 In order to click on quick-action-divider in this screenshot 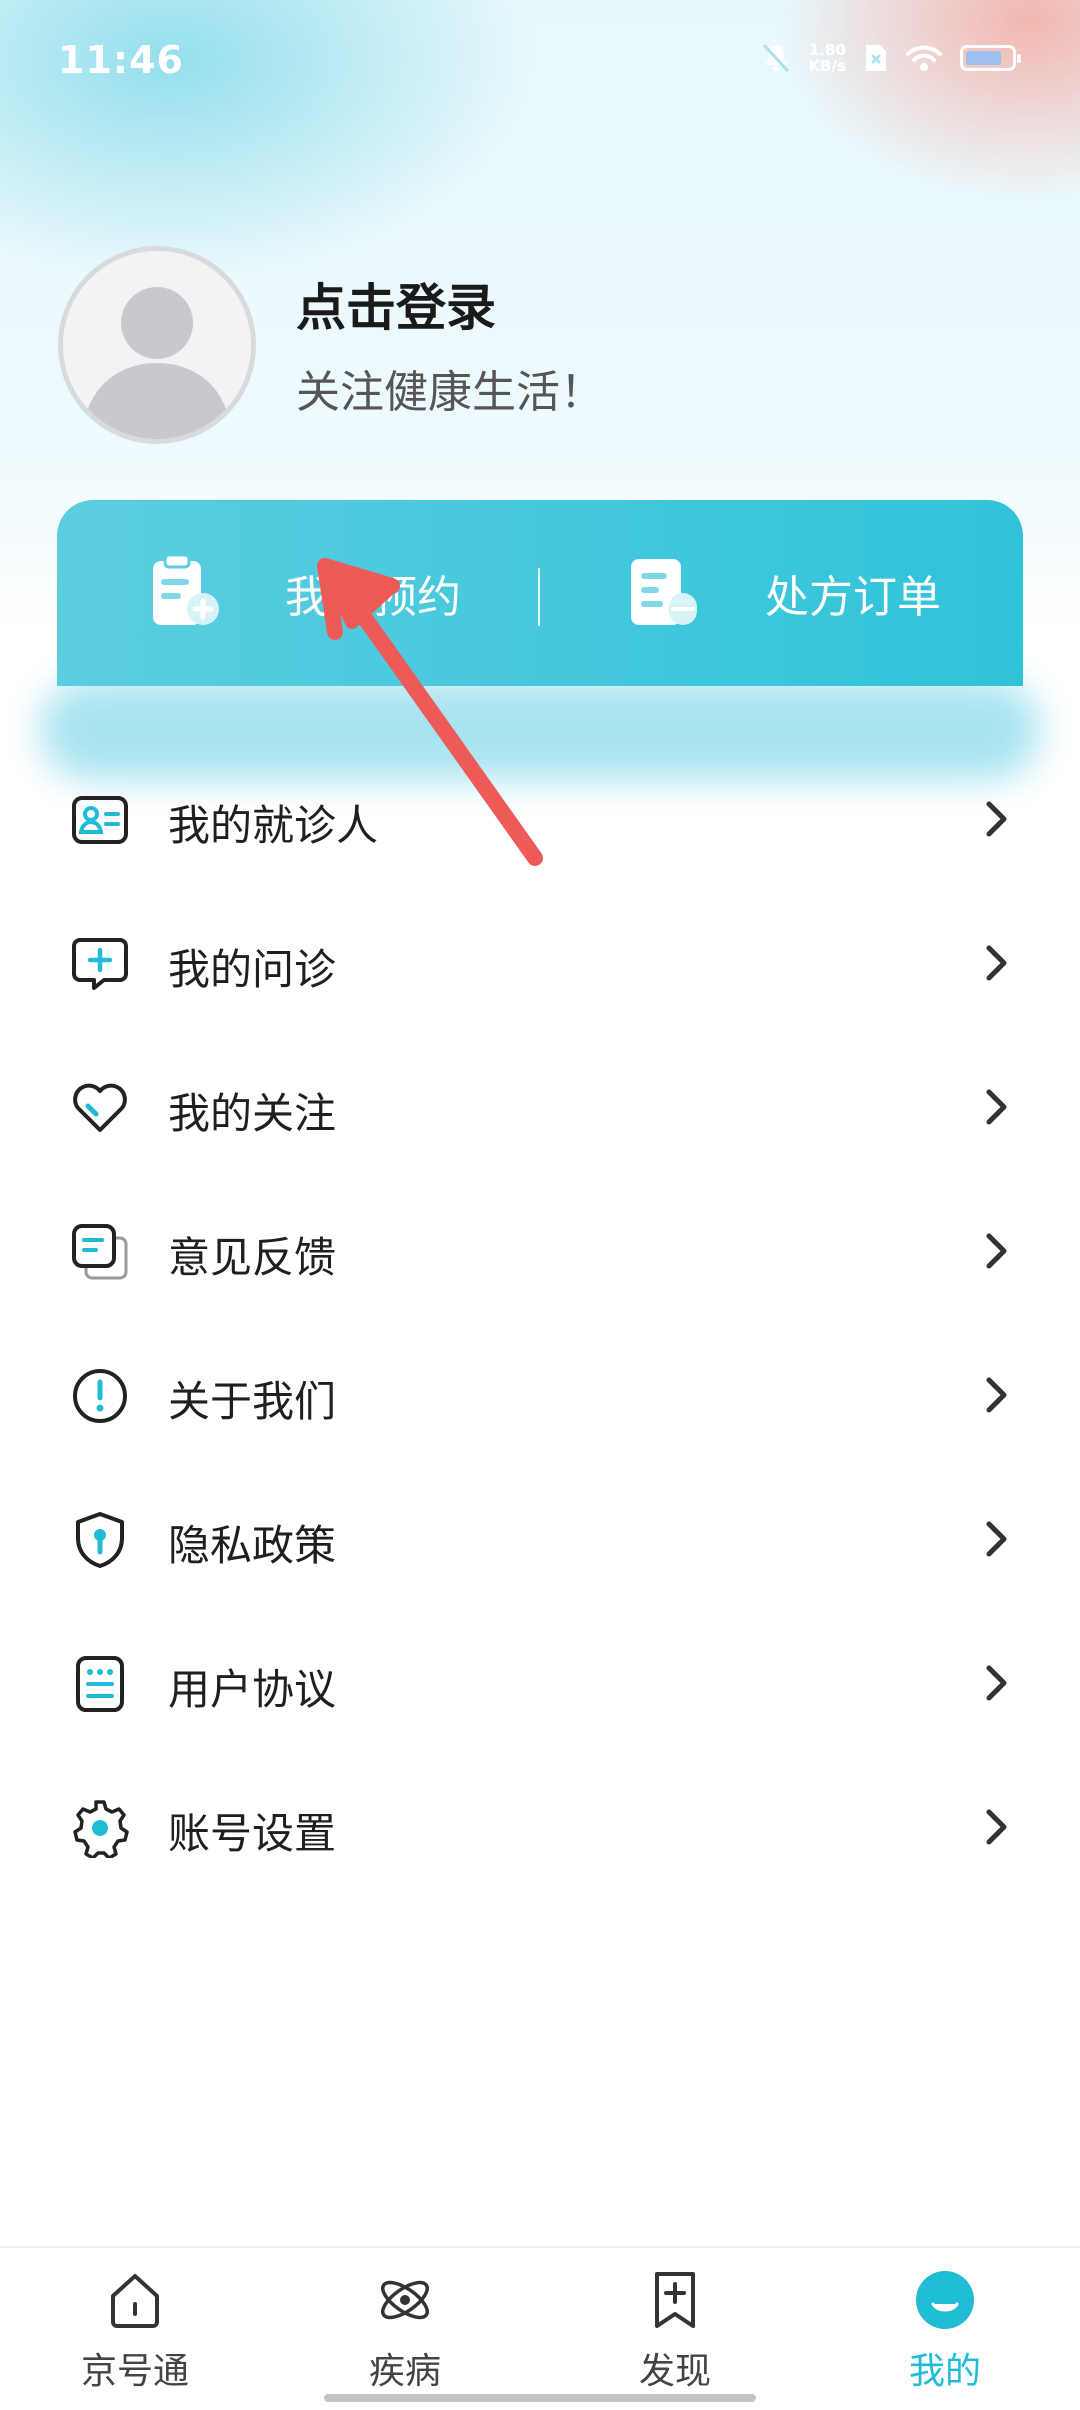, I will do `click(539, 597)`.